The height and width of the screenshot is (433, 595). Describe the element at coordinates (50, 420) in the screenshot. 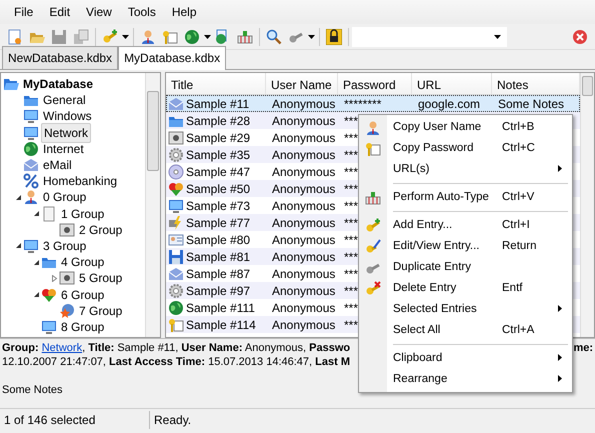

I see `status-text: 1 of 146 selected` at that location.